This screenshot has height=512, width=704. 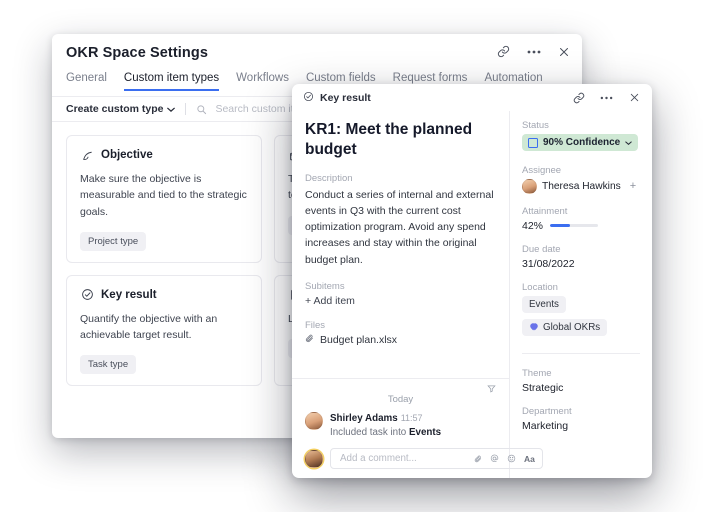 I want to click on item-title: KR1: Meet the planned budget, so click(x=389, y=139).